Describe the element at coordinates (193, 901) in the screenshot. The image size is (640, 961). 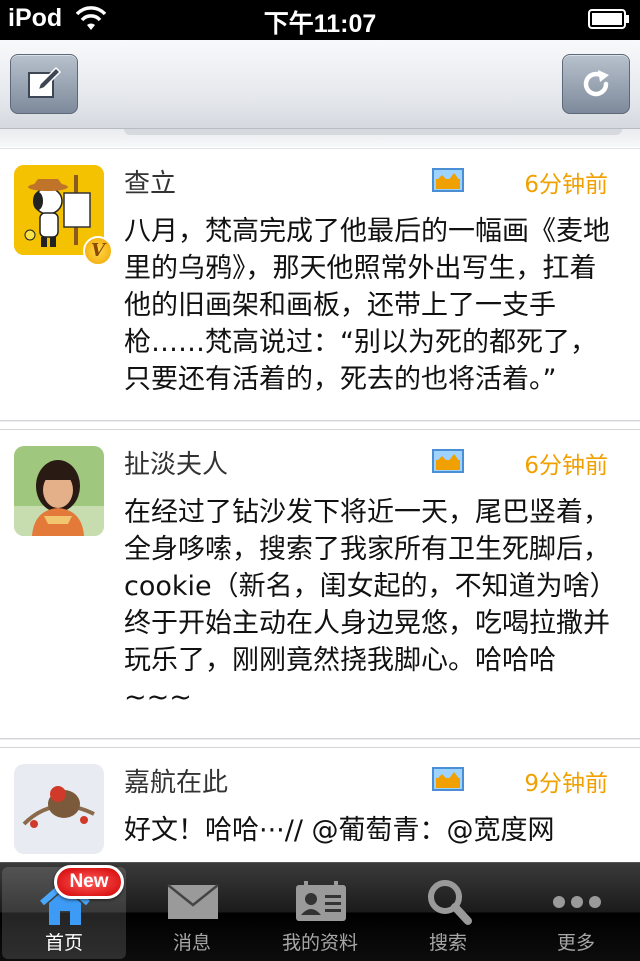
I see `envelope-icon` at that location.